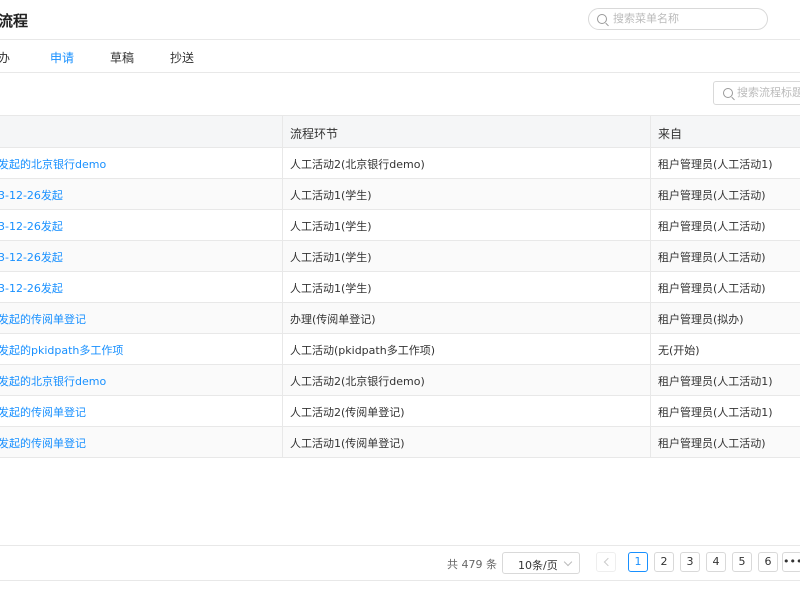 This screenshot has height=600, width=800. What do you see at coordinates (683, 18) in the screenshot?
I see `menu-search-input` at bounding box center [683, 18].